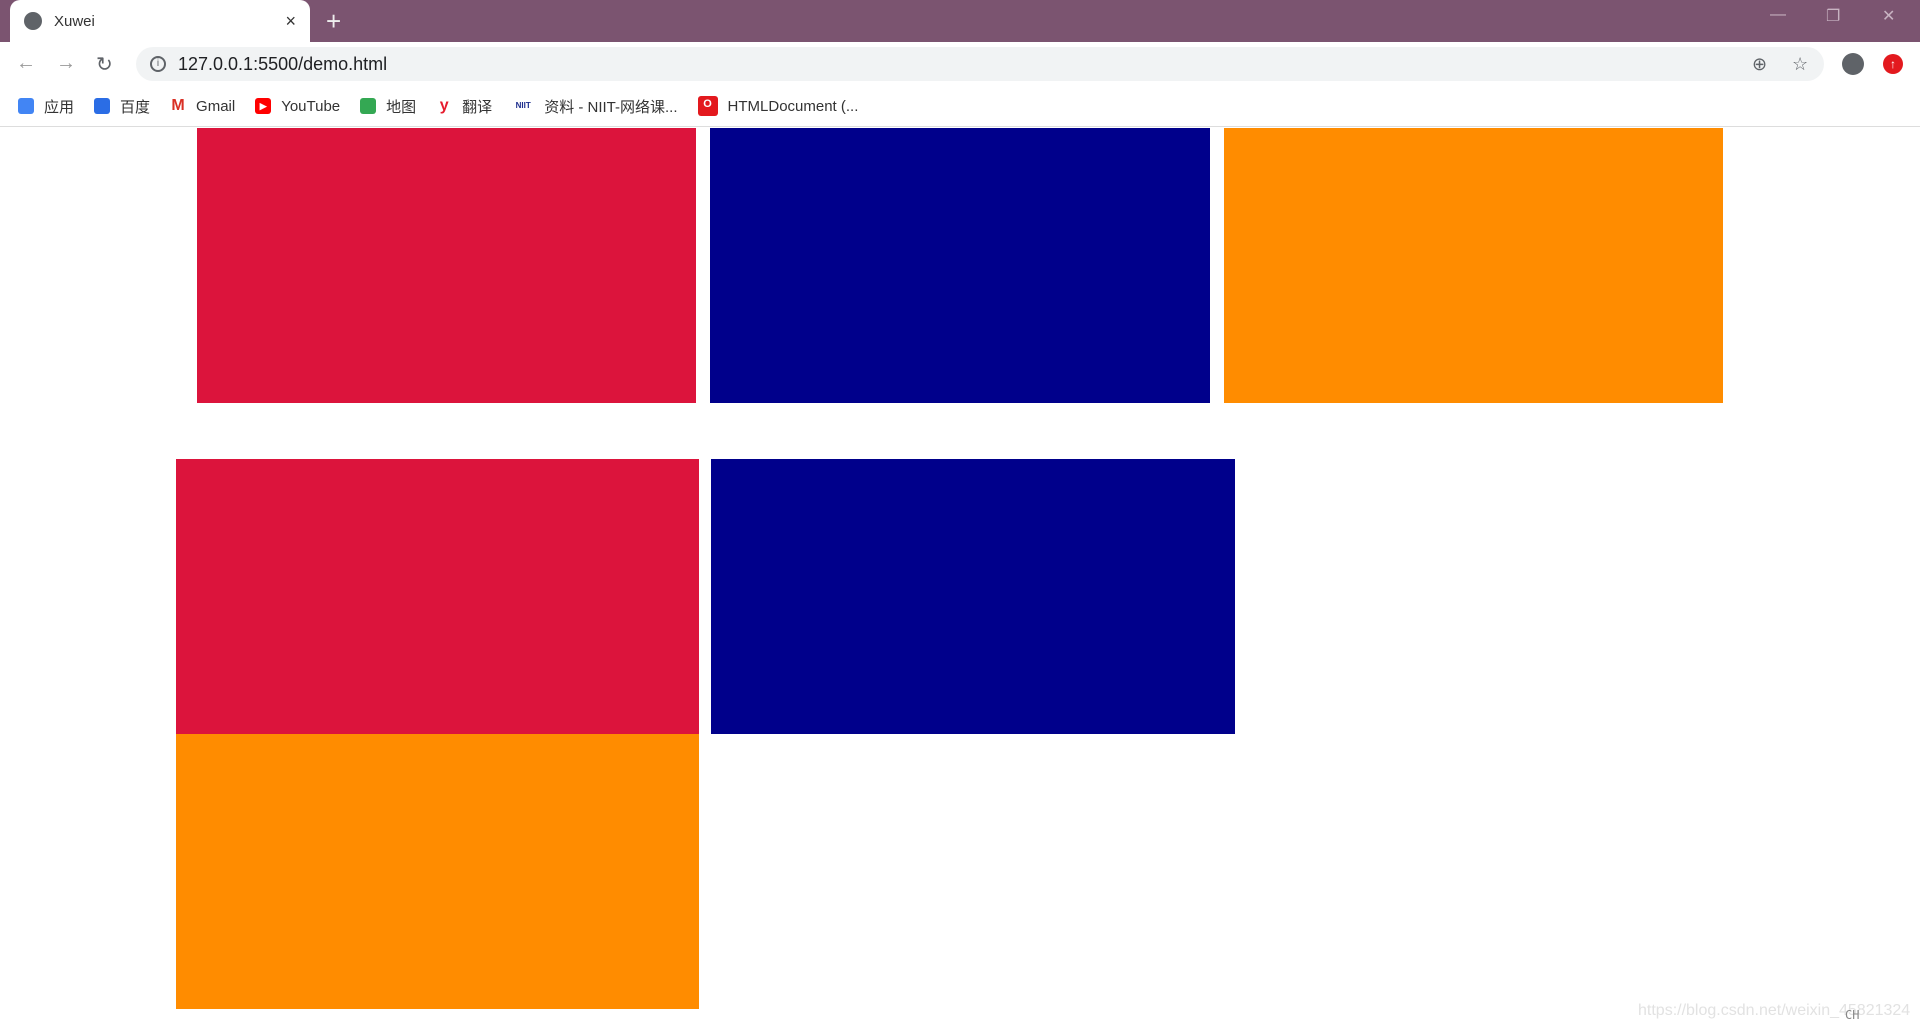 The height and width of the screenshot is (1030, 1920). Describe the element at coordinates (290, 21) in the screenshot. I see `close-tab-icon: ×` at that location.